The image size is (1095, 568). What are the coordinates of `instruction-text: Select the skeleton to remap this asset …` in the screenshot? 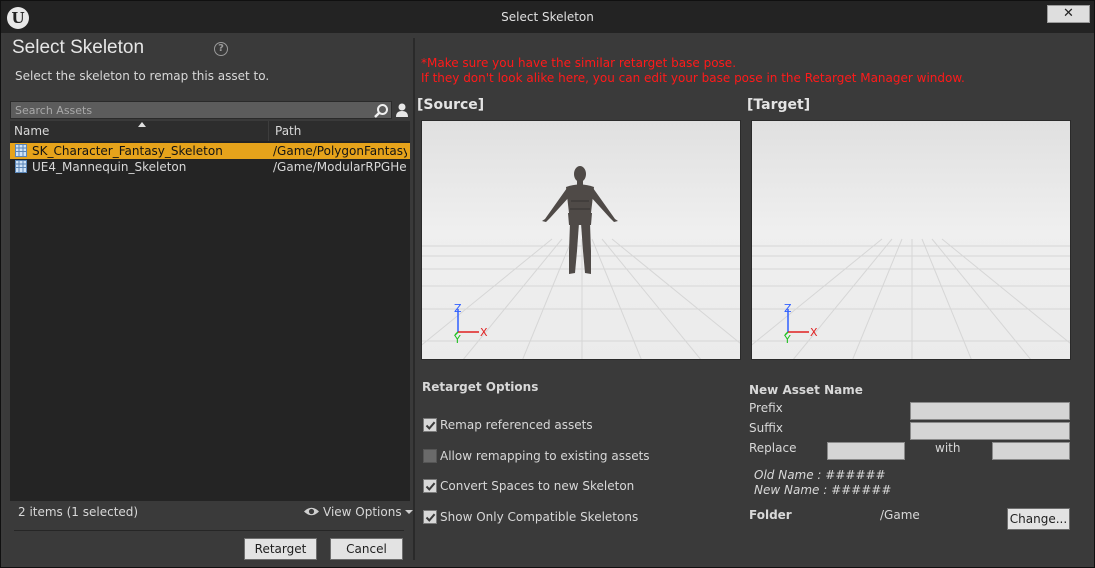 It's located at (142, 76).